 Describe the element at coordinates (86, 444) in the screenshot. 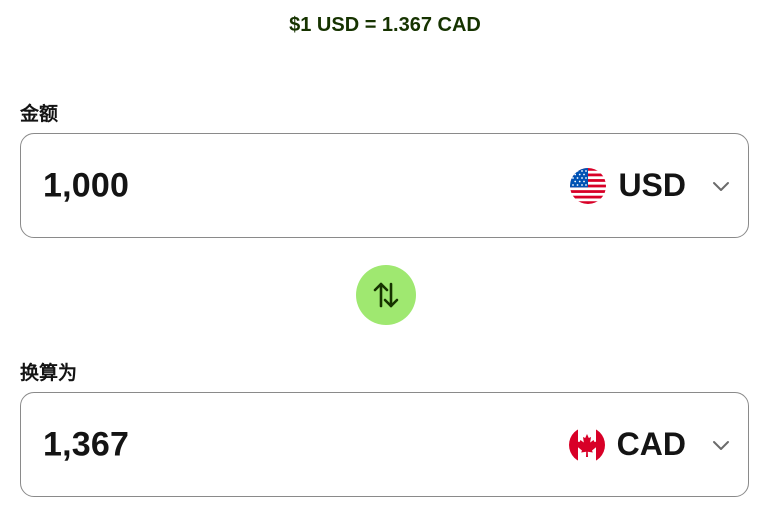

I see `converted-amount: 1,367` at that location.